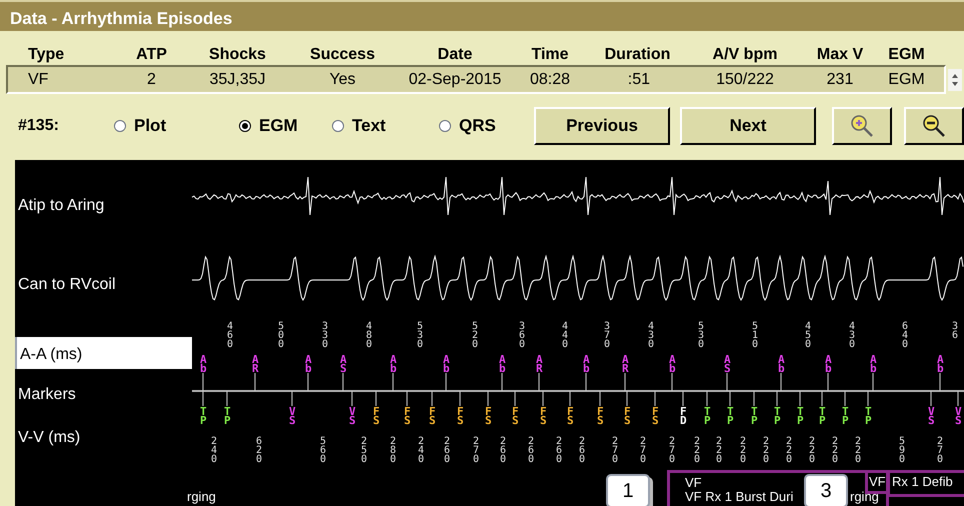 The image size is (964, 506). What do you see at coordinates (748, 126) in the screenshot?
I see `next-button: Next` at bounding box center [748, 126].